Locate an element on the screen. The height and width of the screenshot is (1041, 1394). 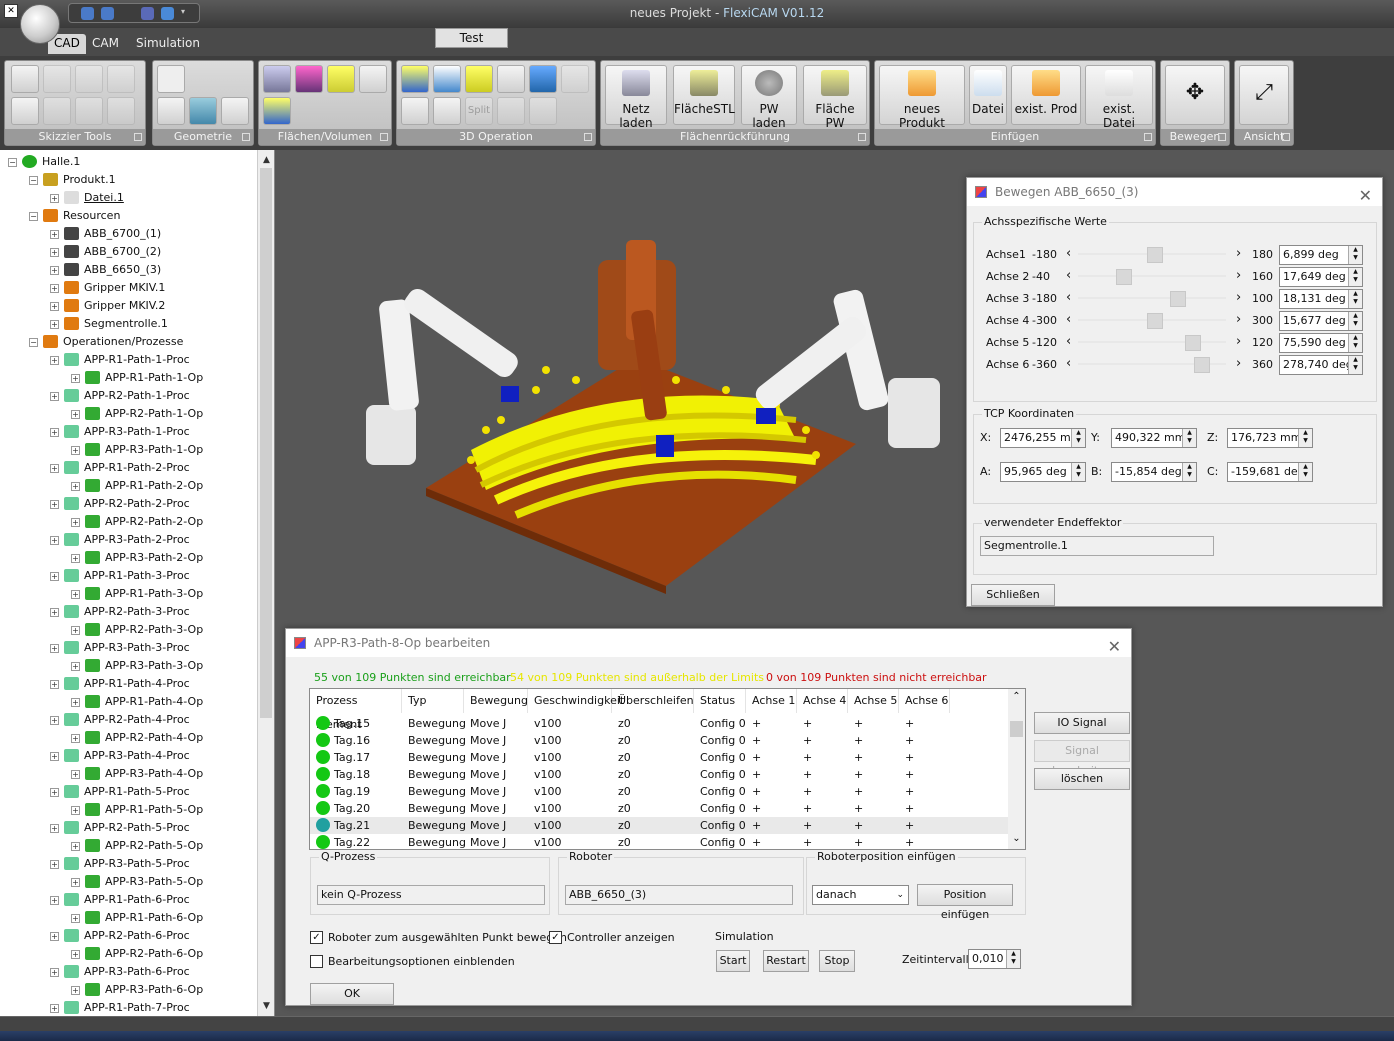
tree-item: + APP-R2-Path-2-Proc is located at coordinates (129, 504).